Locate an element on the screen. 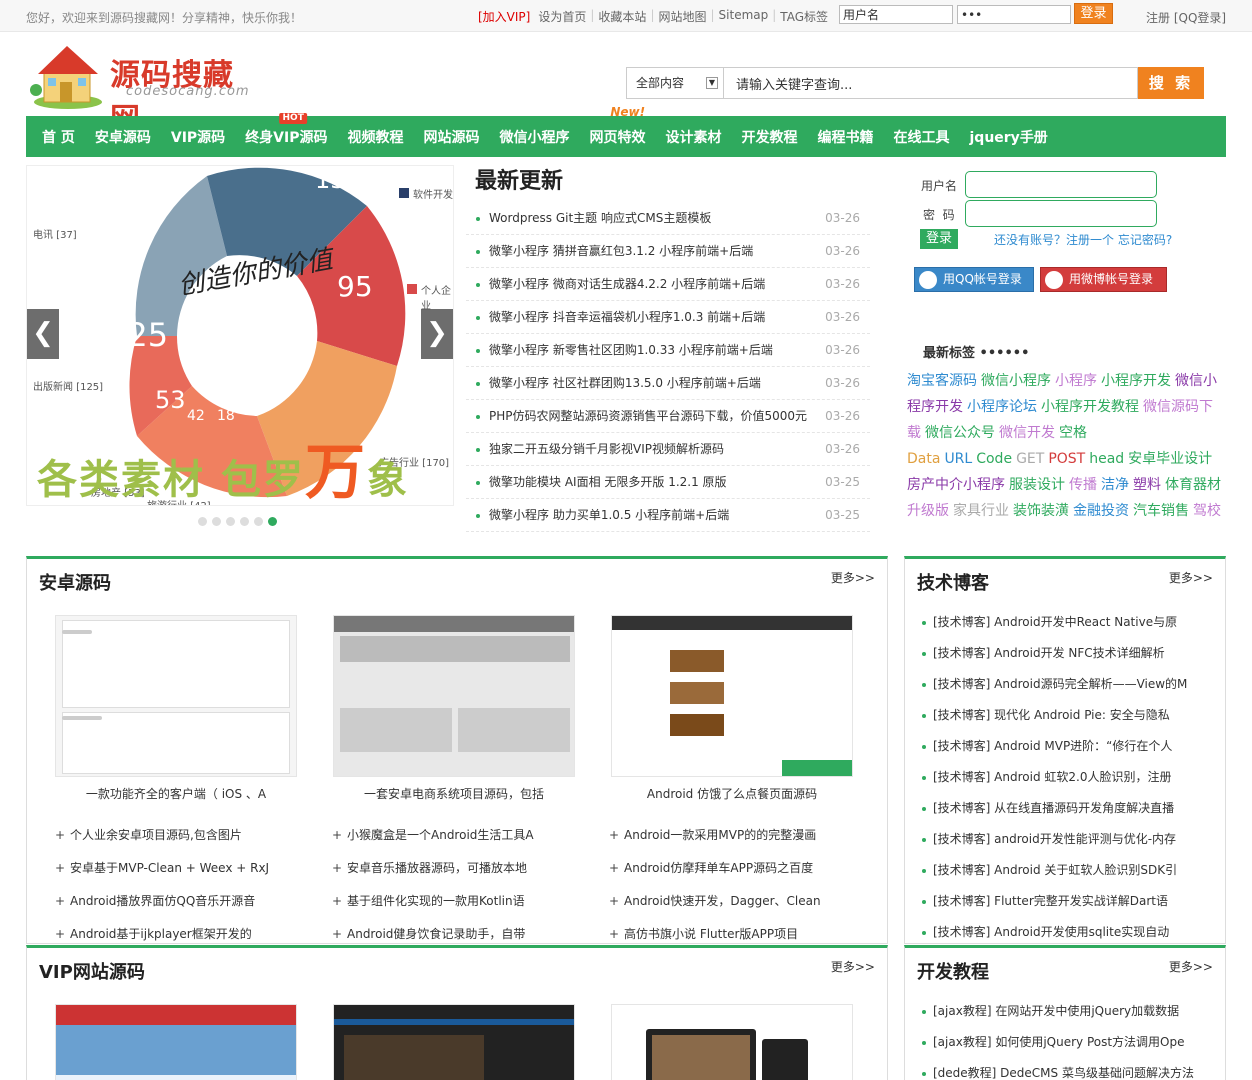 Image resolution: width=1252 pixels, height=1080 pixels. tag-link: 家具行业 is located at coordinates (981, 511).